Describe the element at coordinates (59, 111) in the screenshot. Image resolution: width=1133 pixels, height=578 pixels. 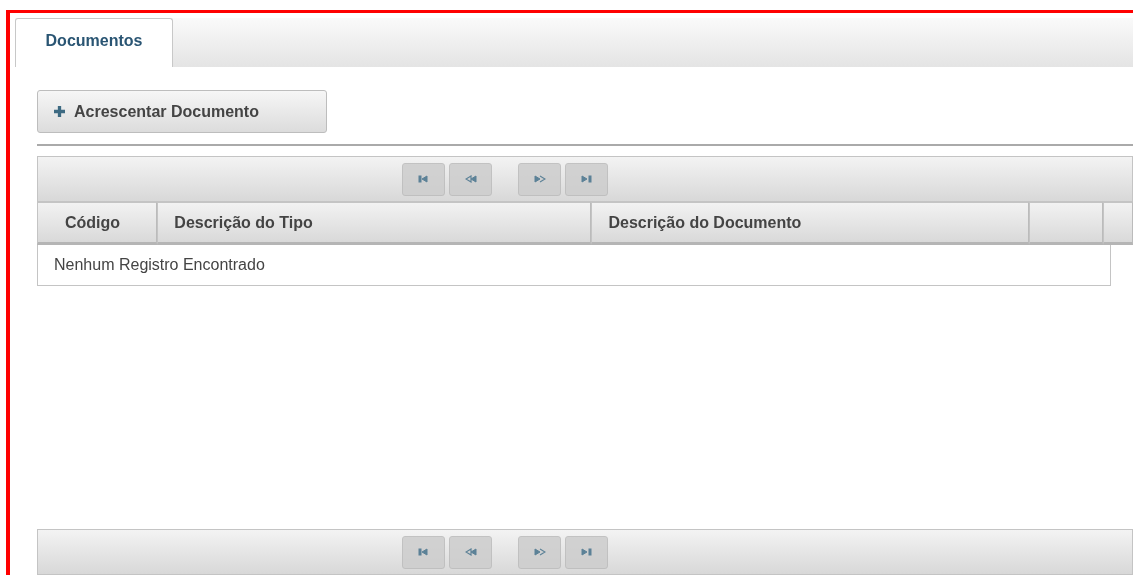
I see `plus-icon` at that location.